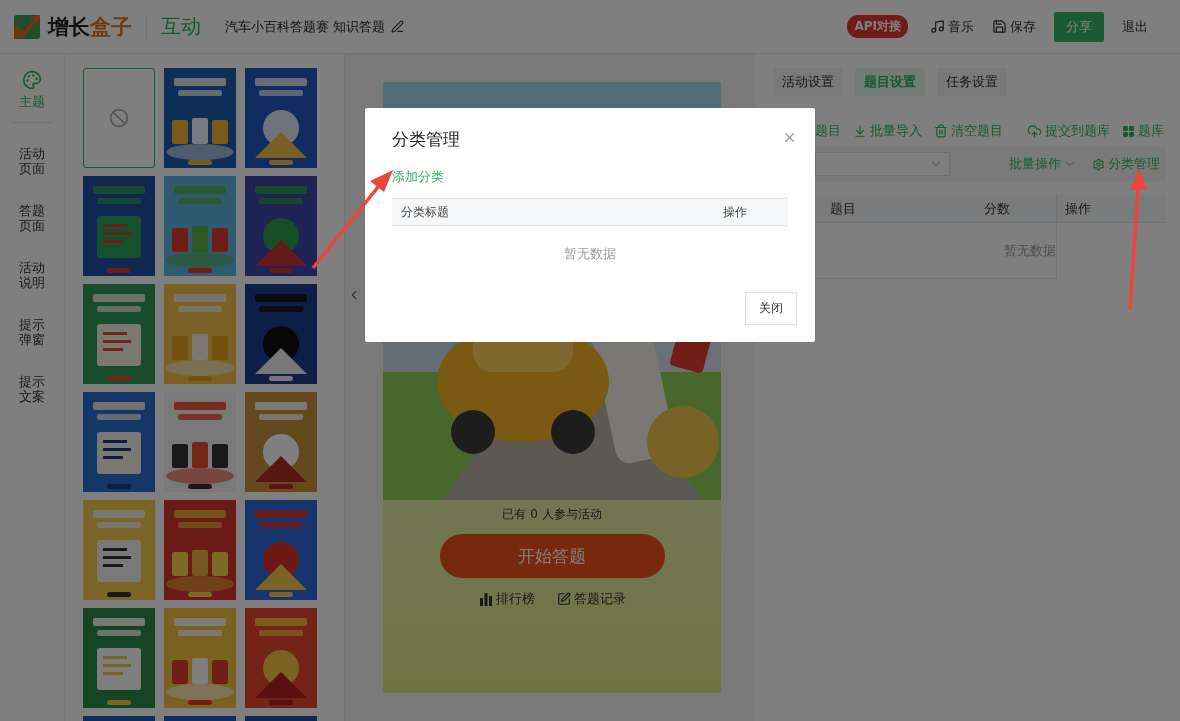  I want to click on toolbar-button: 题库, so click(1143, 131).